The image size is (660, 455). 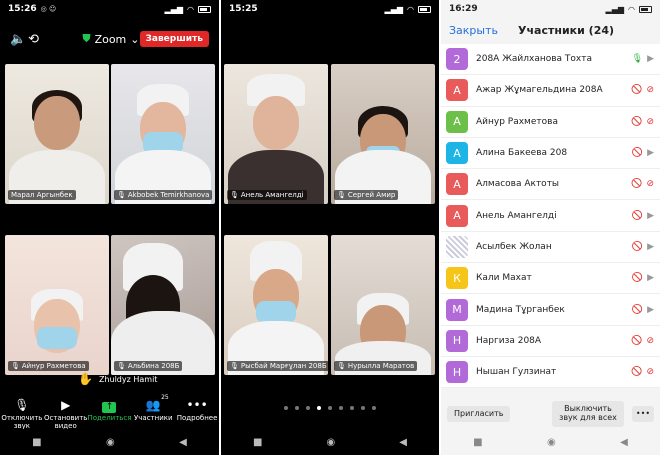 I want to click on participants-header: Закрыть Участники (24), so click(x=550, y=30).